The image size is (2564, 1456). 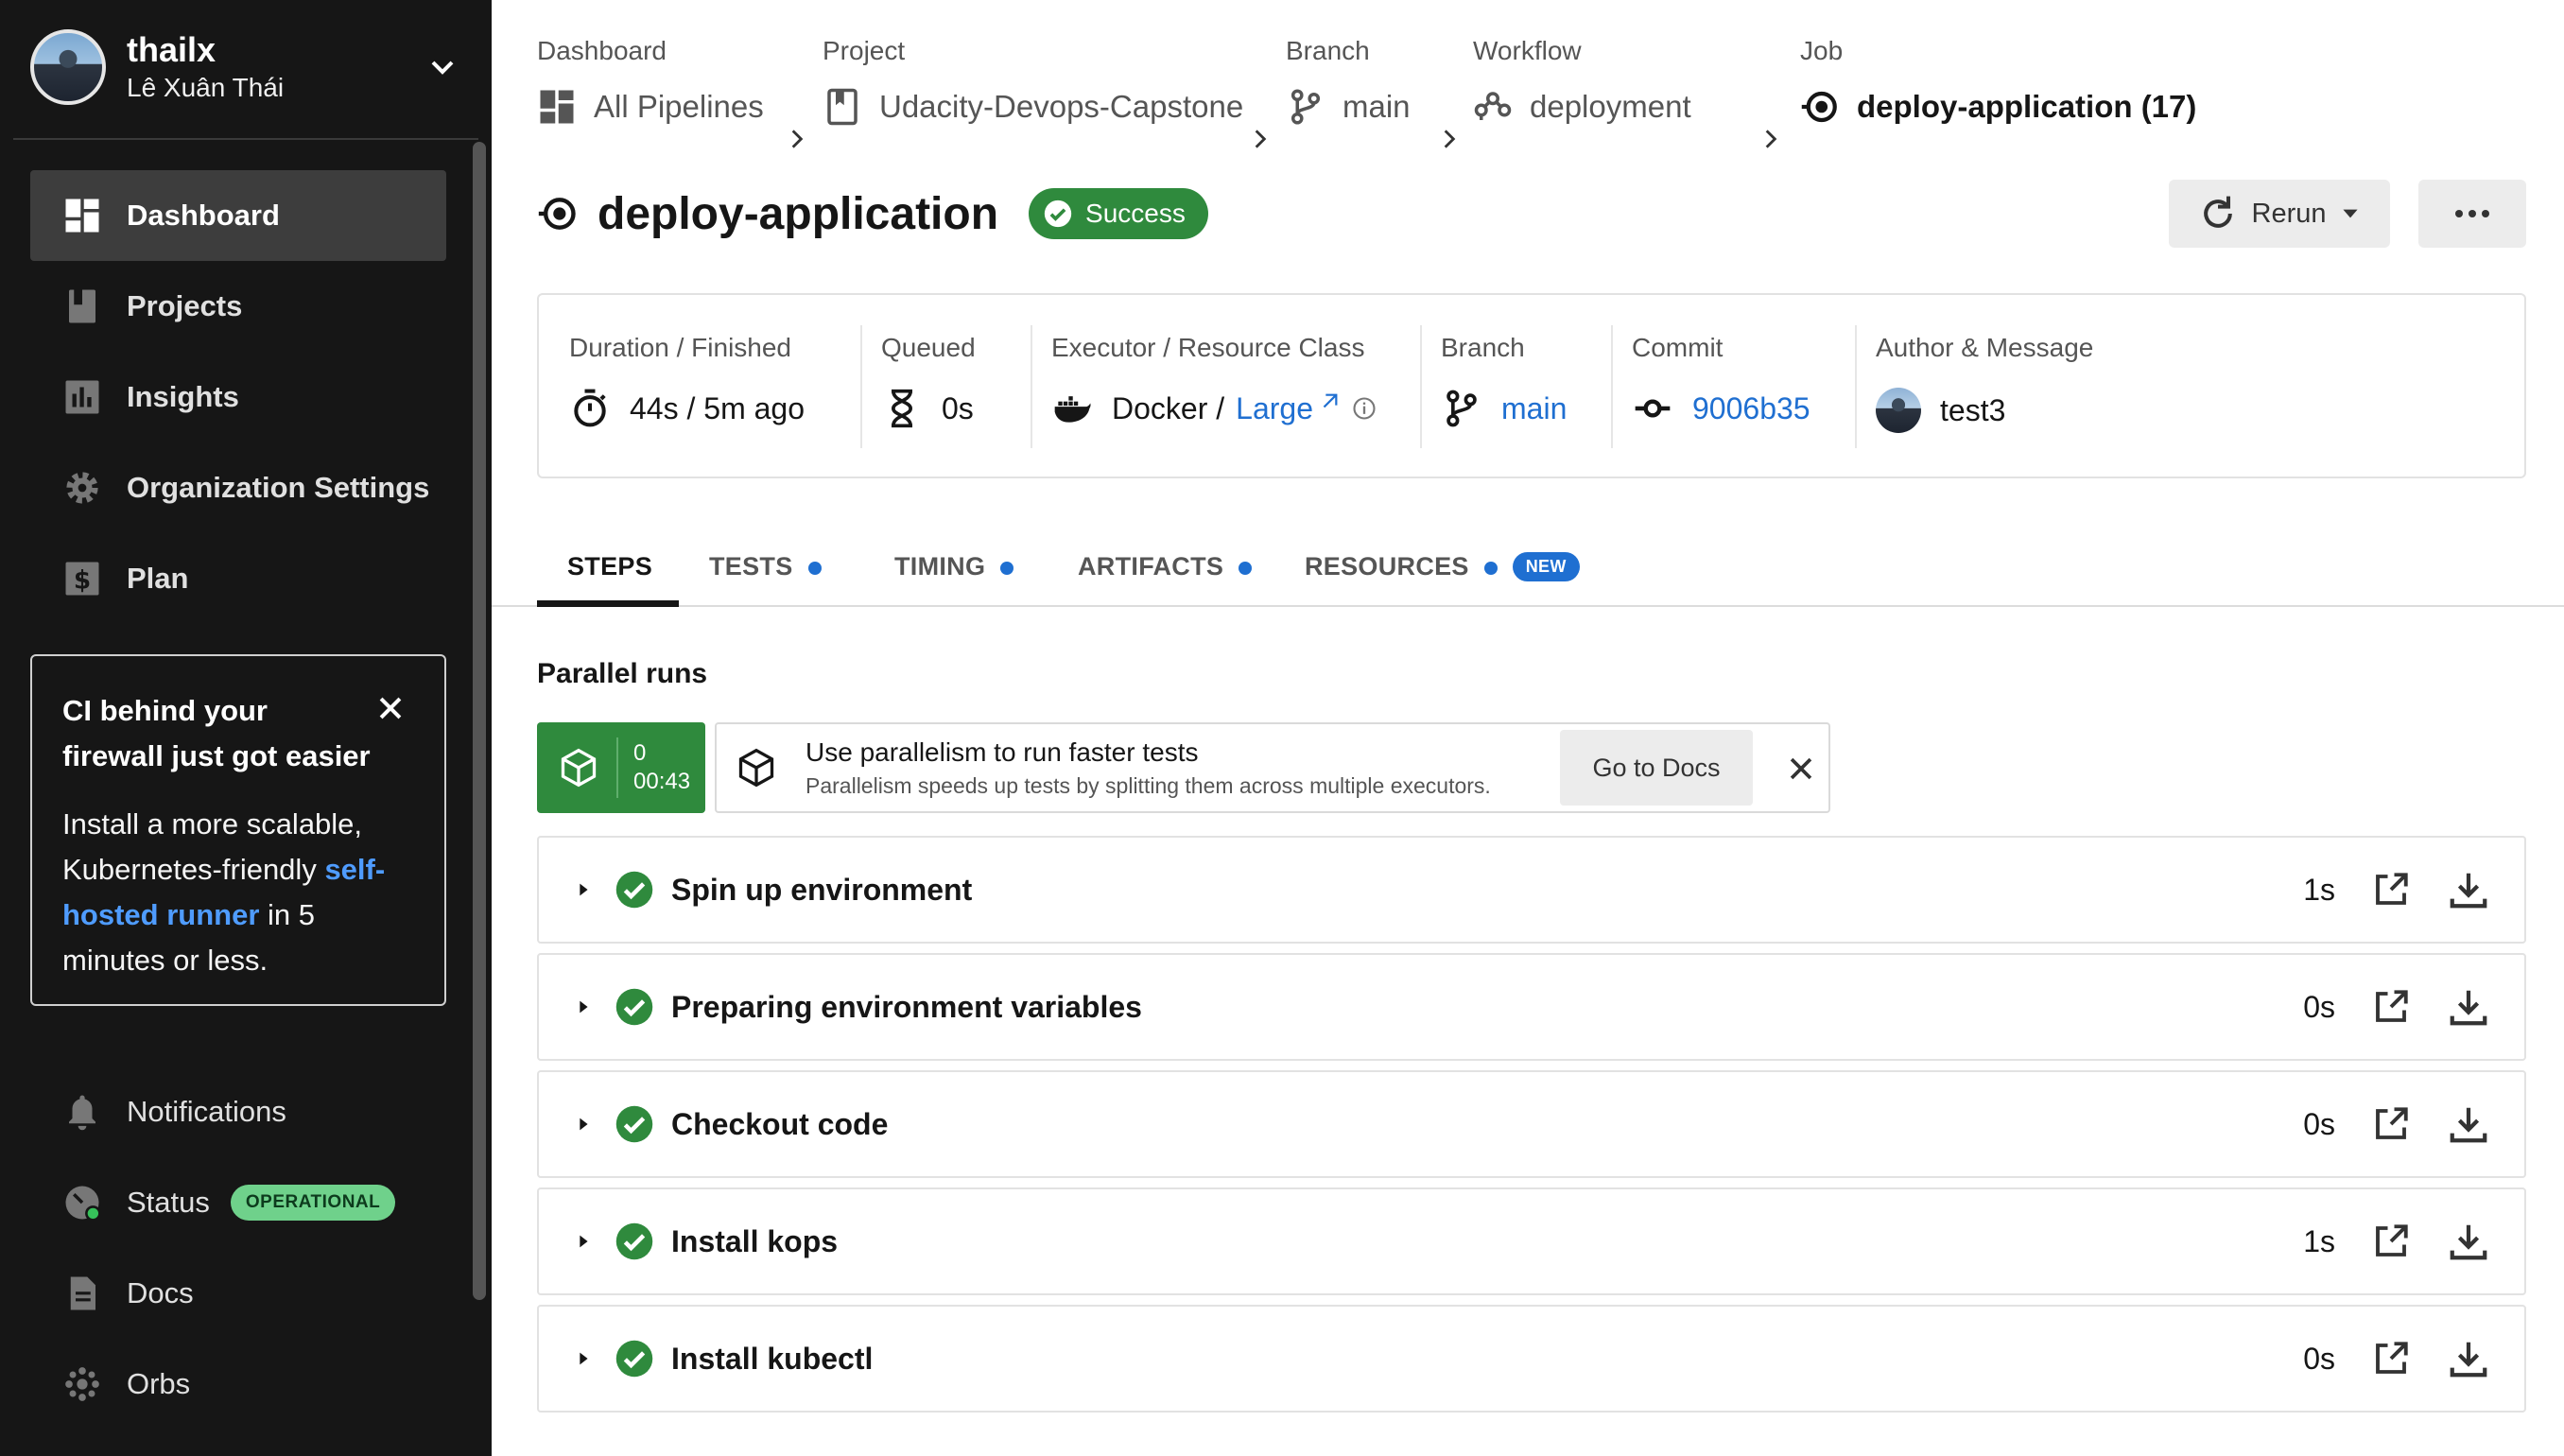 I want to click on parallel-runs-heading: Parallel runs, so click(x=622, y=673).